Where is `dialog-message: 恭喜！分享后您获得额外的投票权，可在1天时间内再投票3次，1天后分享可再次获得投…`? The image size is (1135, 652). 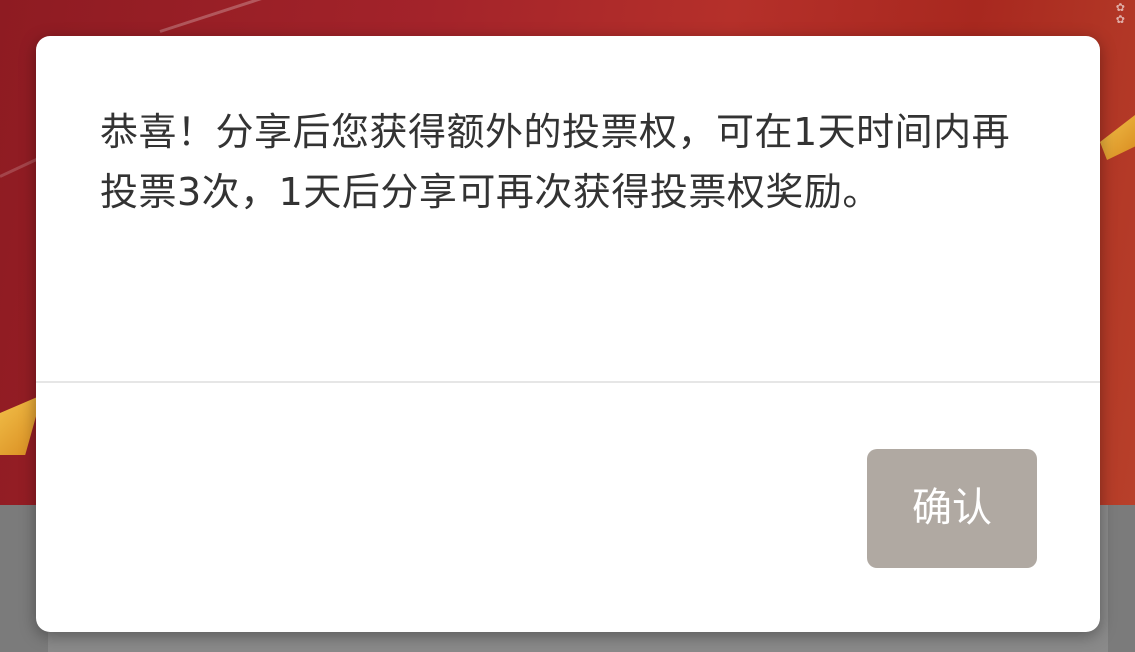
dialog-message: 恭喜！分享后您获得额外的投票权，可在1天时间内再投票3次，1天后分享可再次获得投… is located at coordinates (555, 162).